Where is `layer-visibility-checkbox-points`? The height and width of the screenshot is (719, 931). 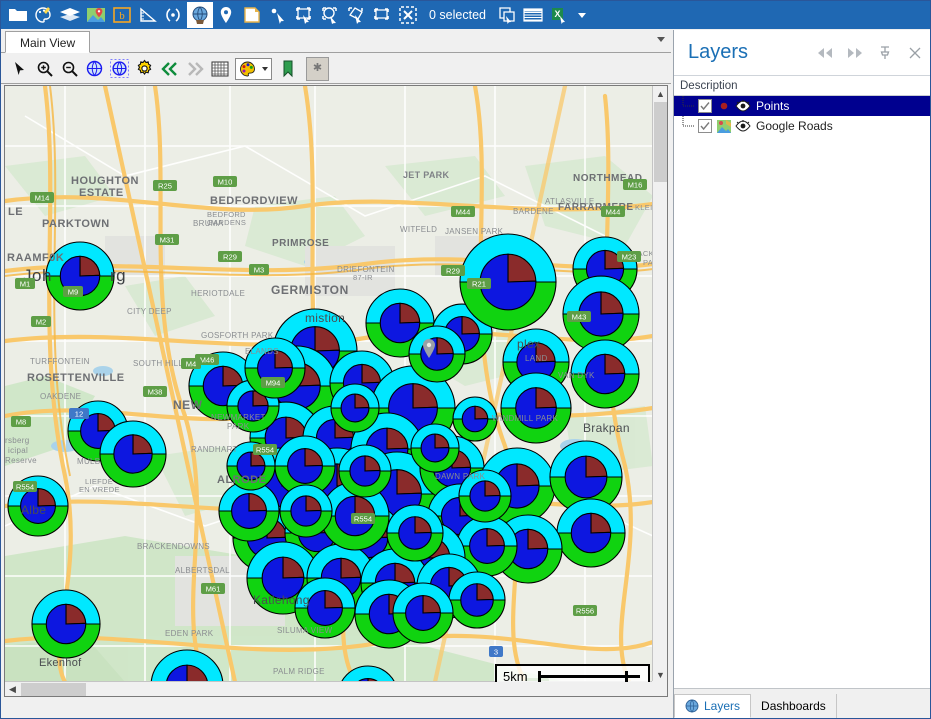
layer-visibility-checkbox-points is located at coordinates (705, 106).